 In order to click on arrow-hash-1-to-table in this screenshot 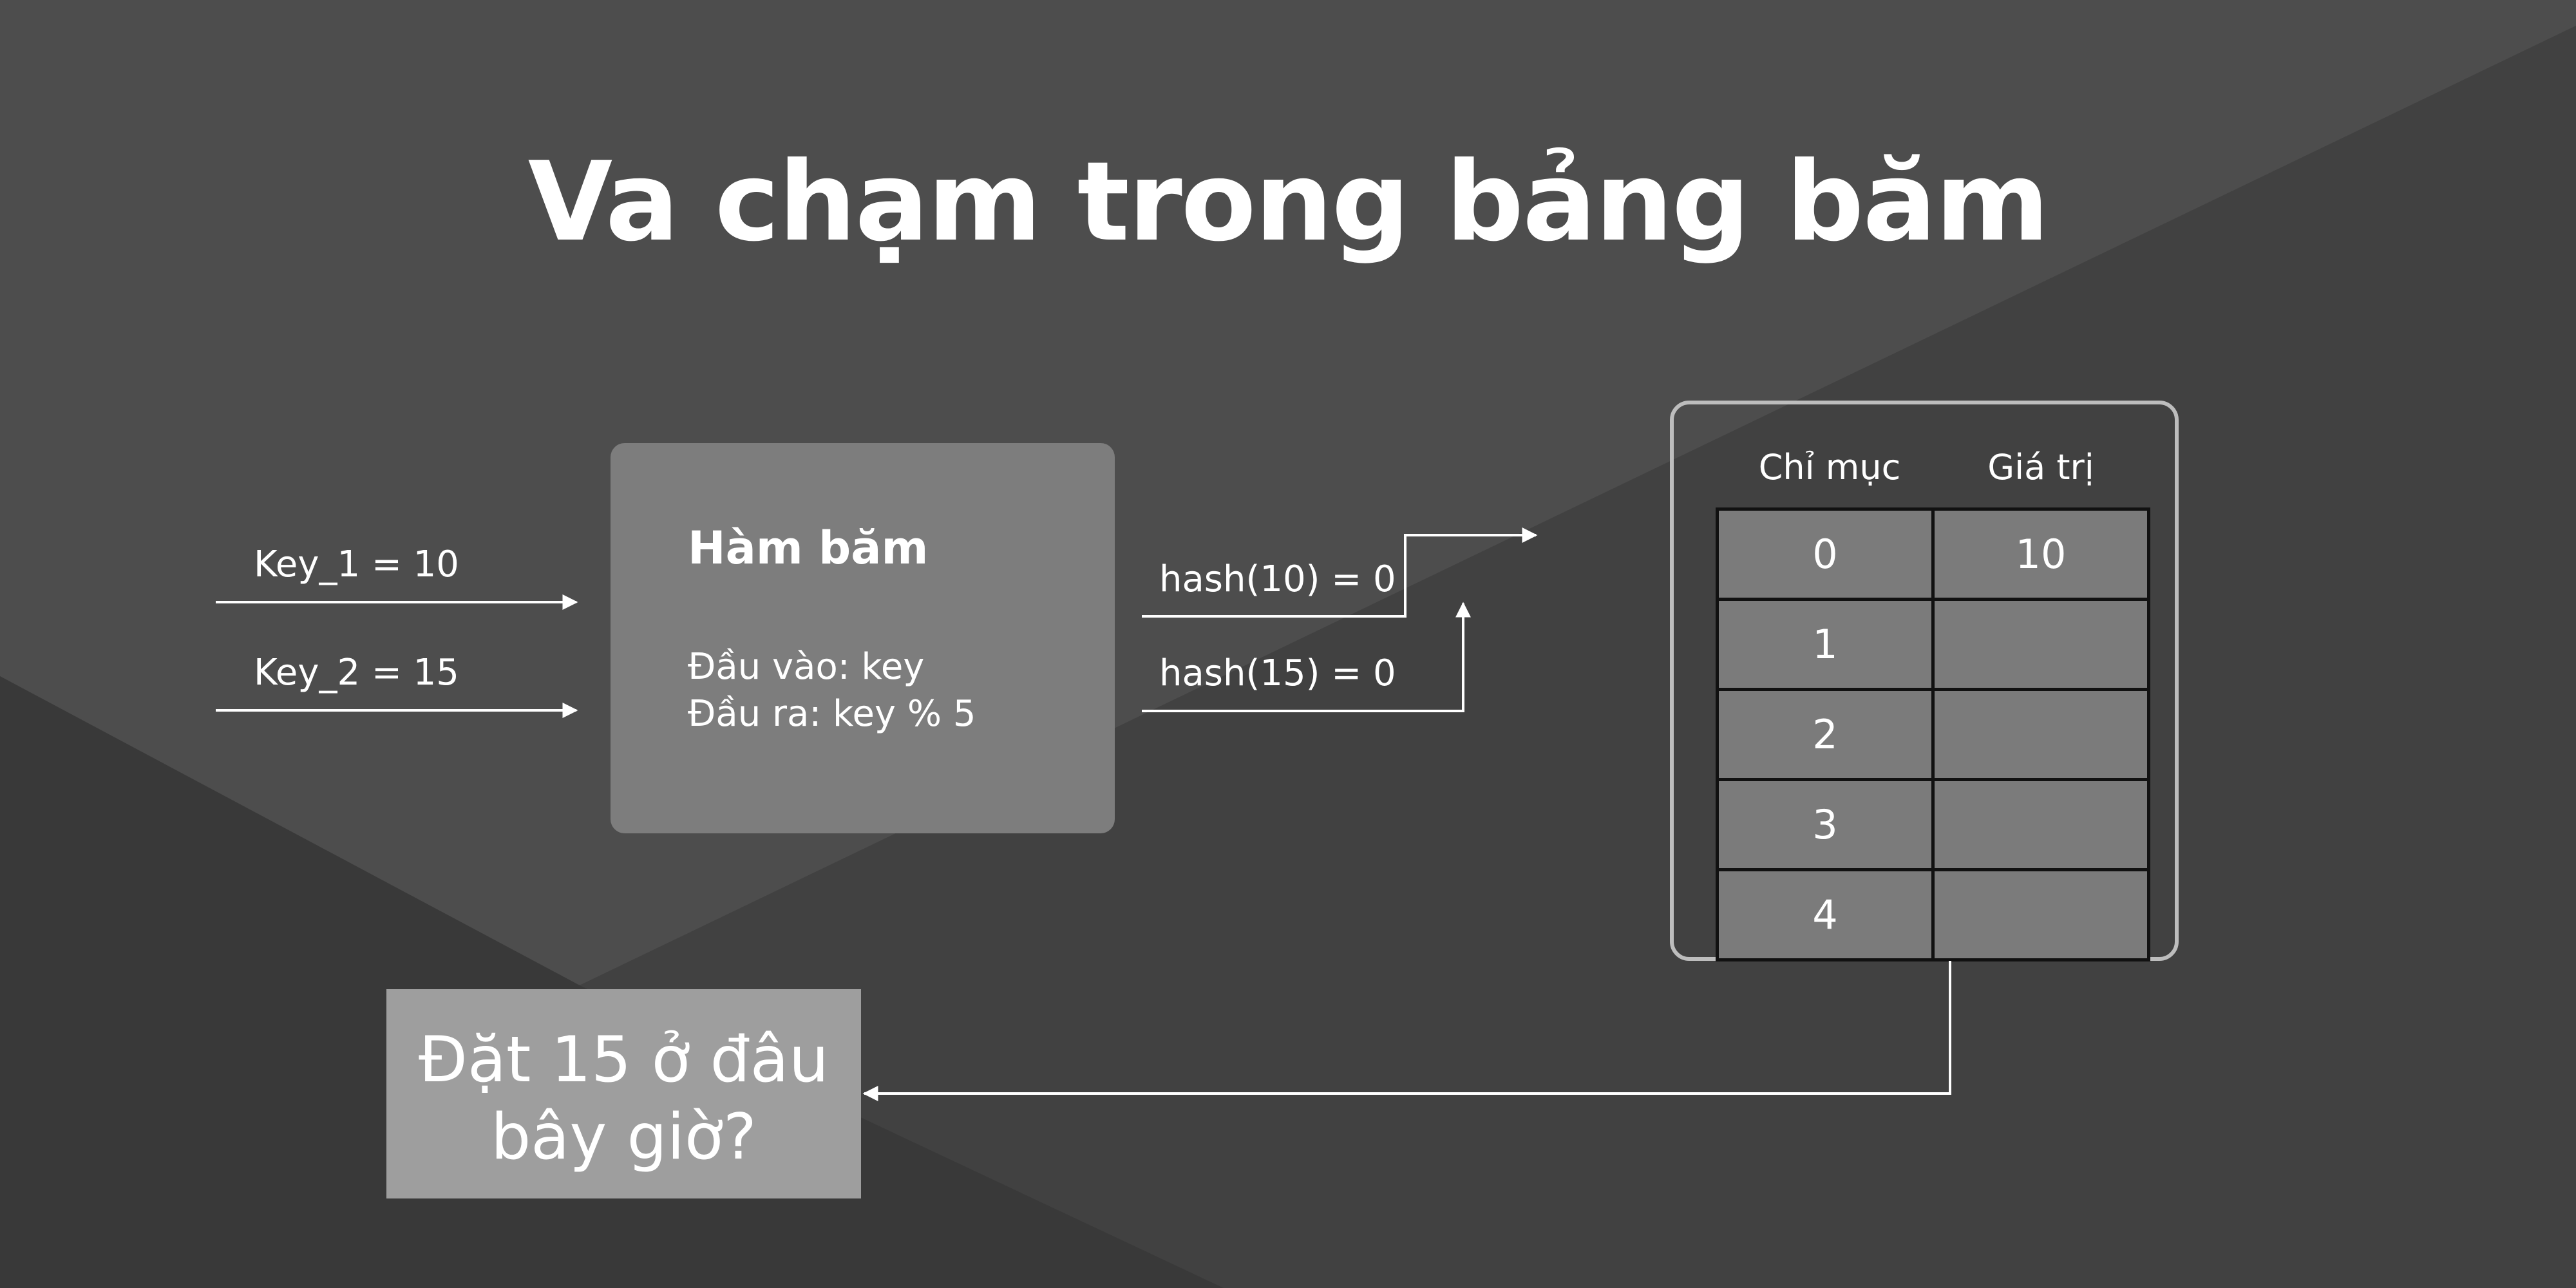, I will do `click(1340, 572)`.